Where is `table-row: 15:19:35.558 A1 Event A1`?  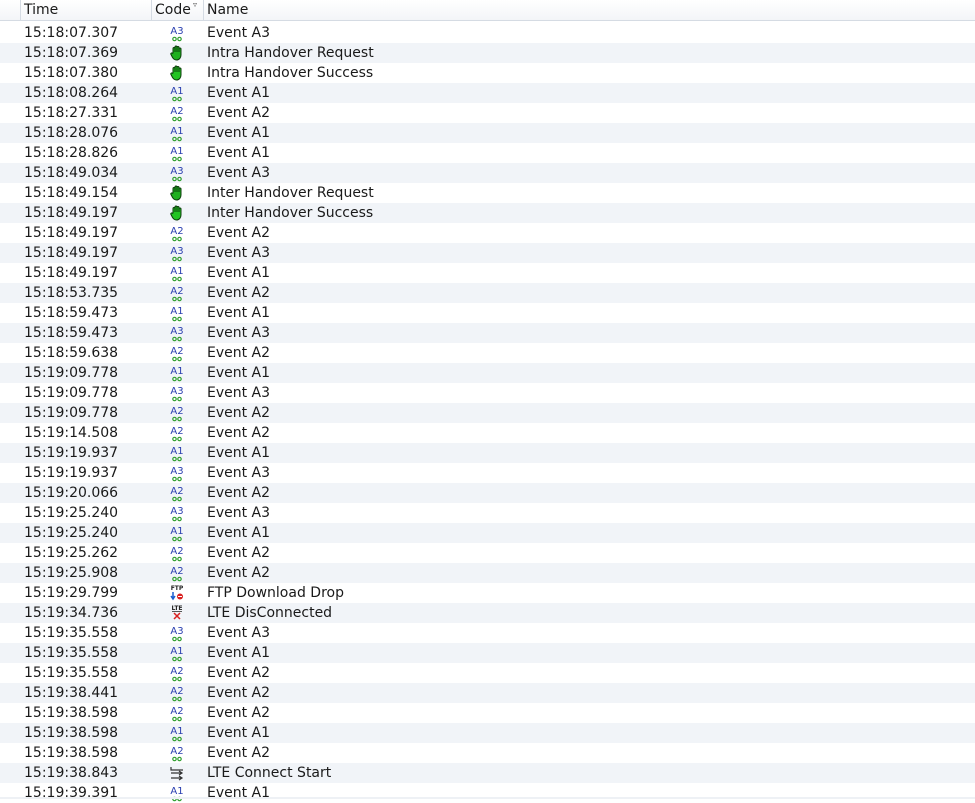
table-row: 15:19:35.558 A1 Event A1 is located at coordinates (487, 653).